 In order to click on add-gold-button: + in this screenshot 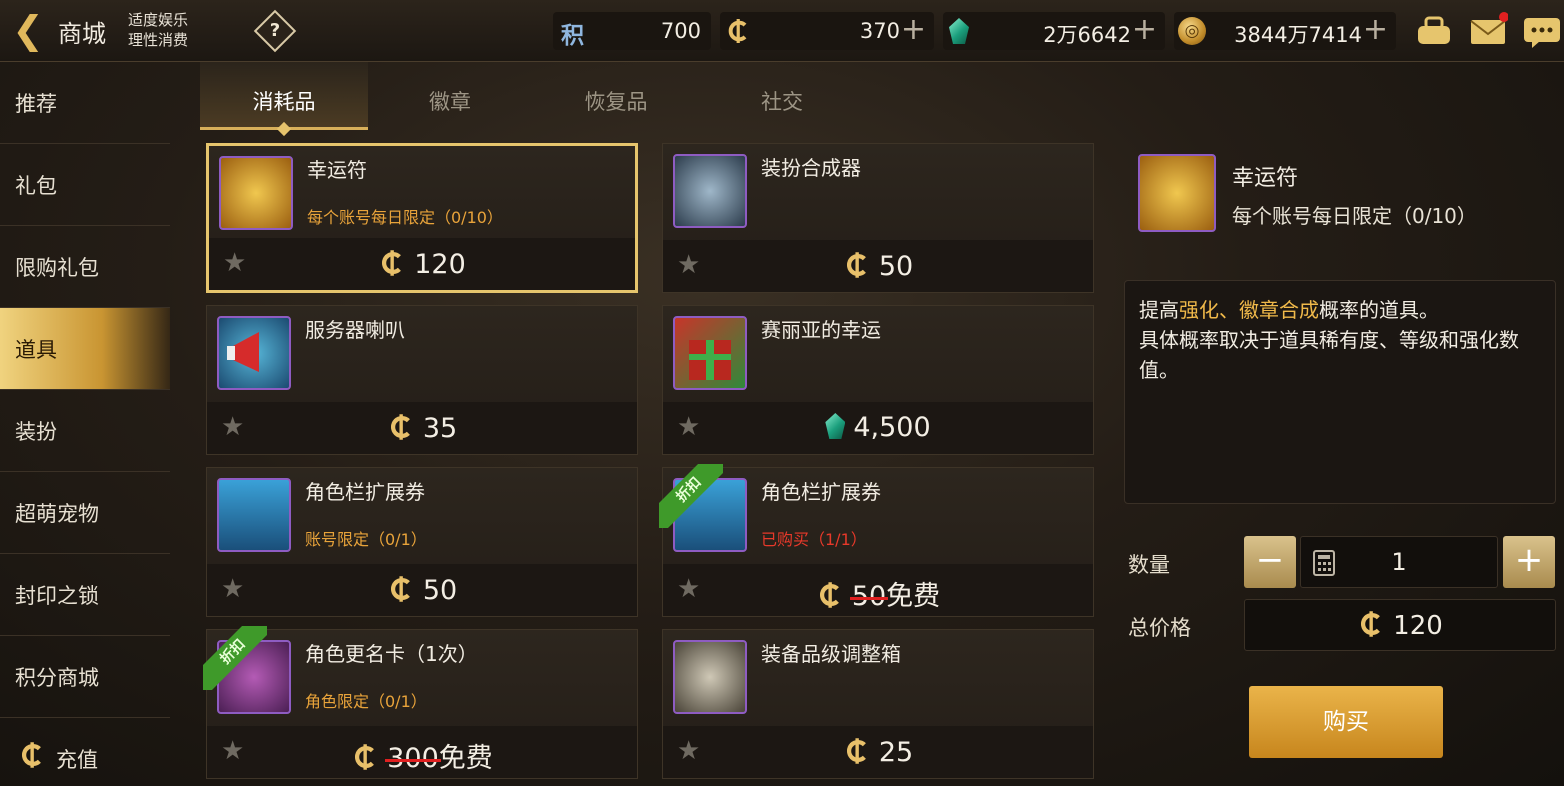, I will do `click(1375, 30)`.